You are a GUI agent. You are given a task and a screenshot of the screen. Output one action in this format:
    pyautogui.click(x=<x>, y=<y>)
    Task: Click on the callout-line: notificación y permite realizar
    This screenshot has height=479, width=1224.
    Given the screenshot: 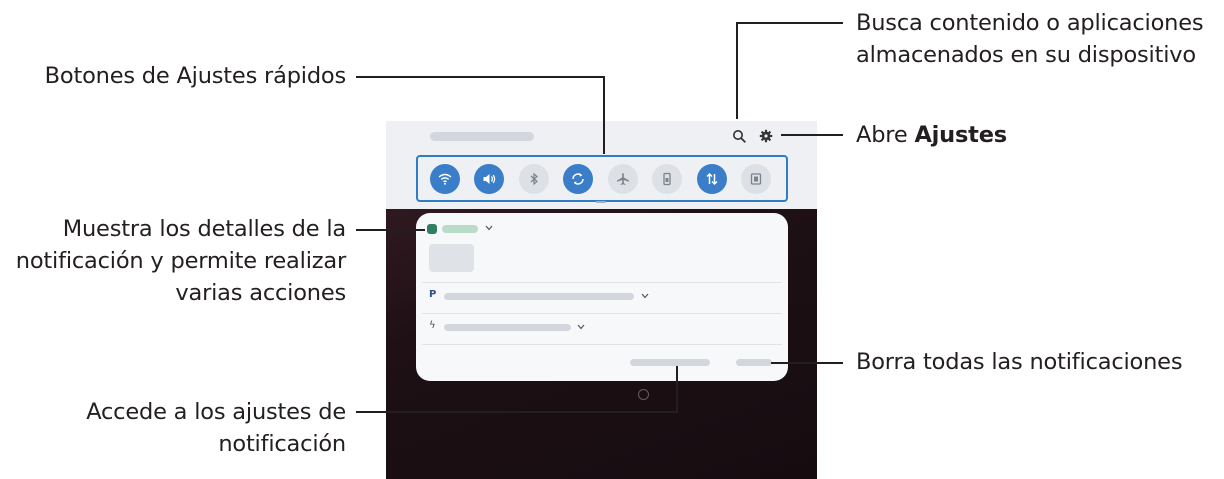 What is the action you would take?
    pyautogui.click(x=180, y=261)
    